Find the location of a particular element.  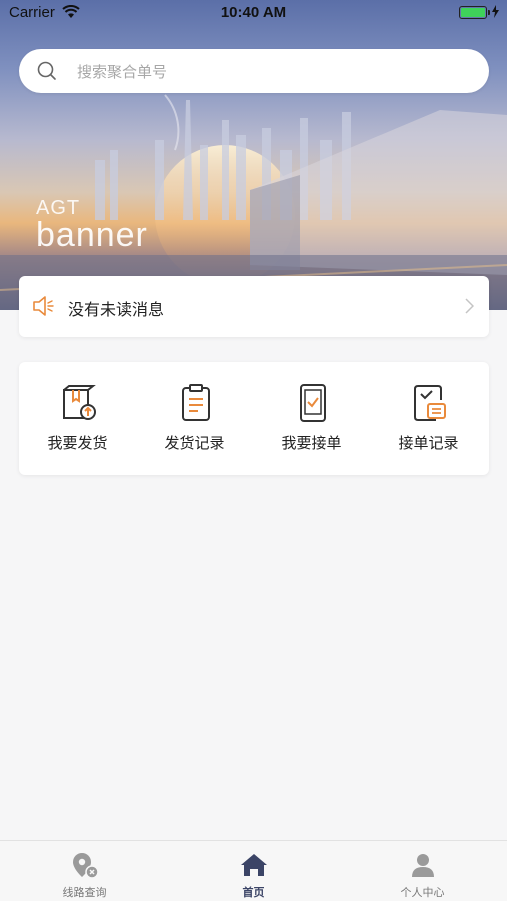

notice-text: 没有未读消息 is located at coordinates (116, 309).